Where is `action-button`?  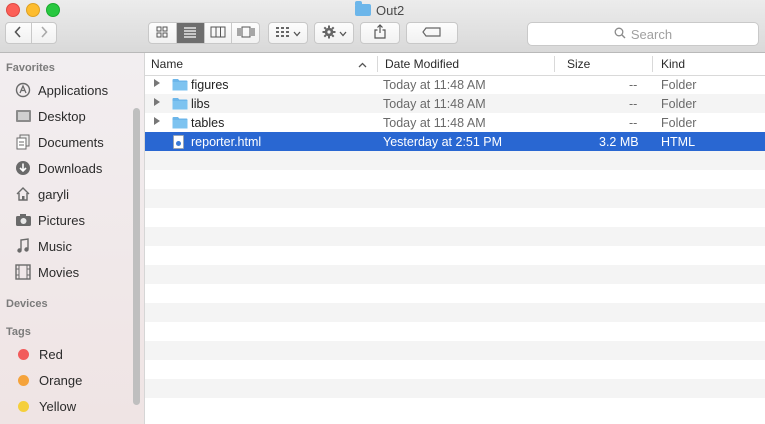
action-button is located at coordinates (334, 33).